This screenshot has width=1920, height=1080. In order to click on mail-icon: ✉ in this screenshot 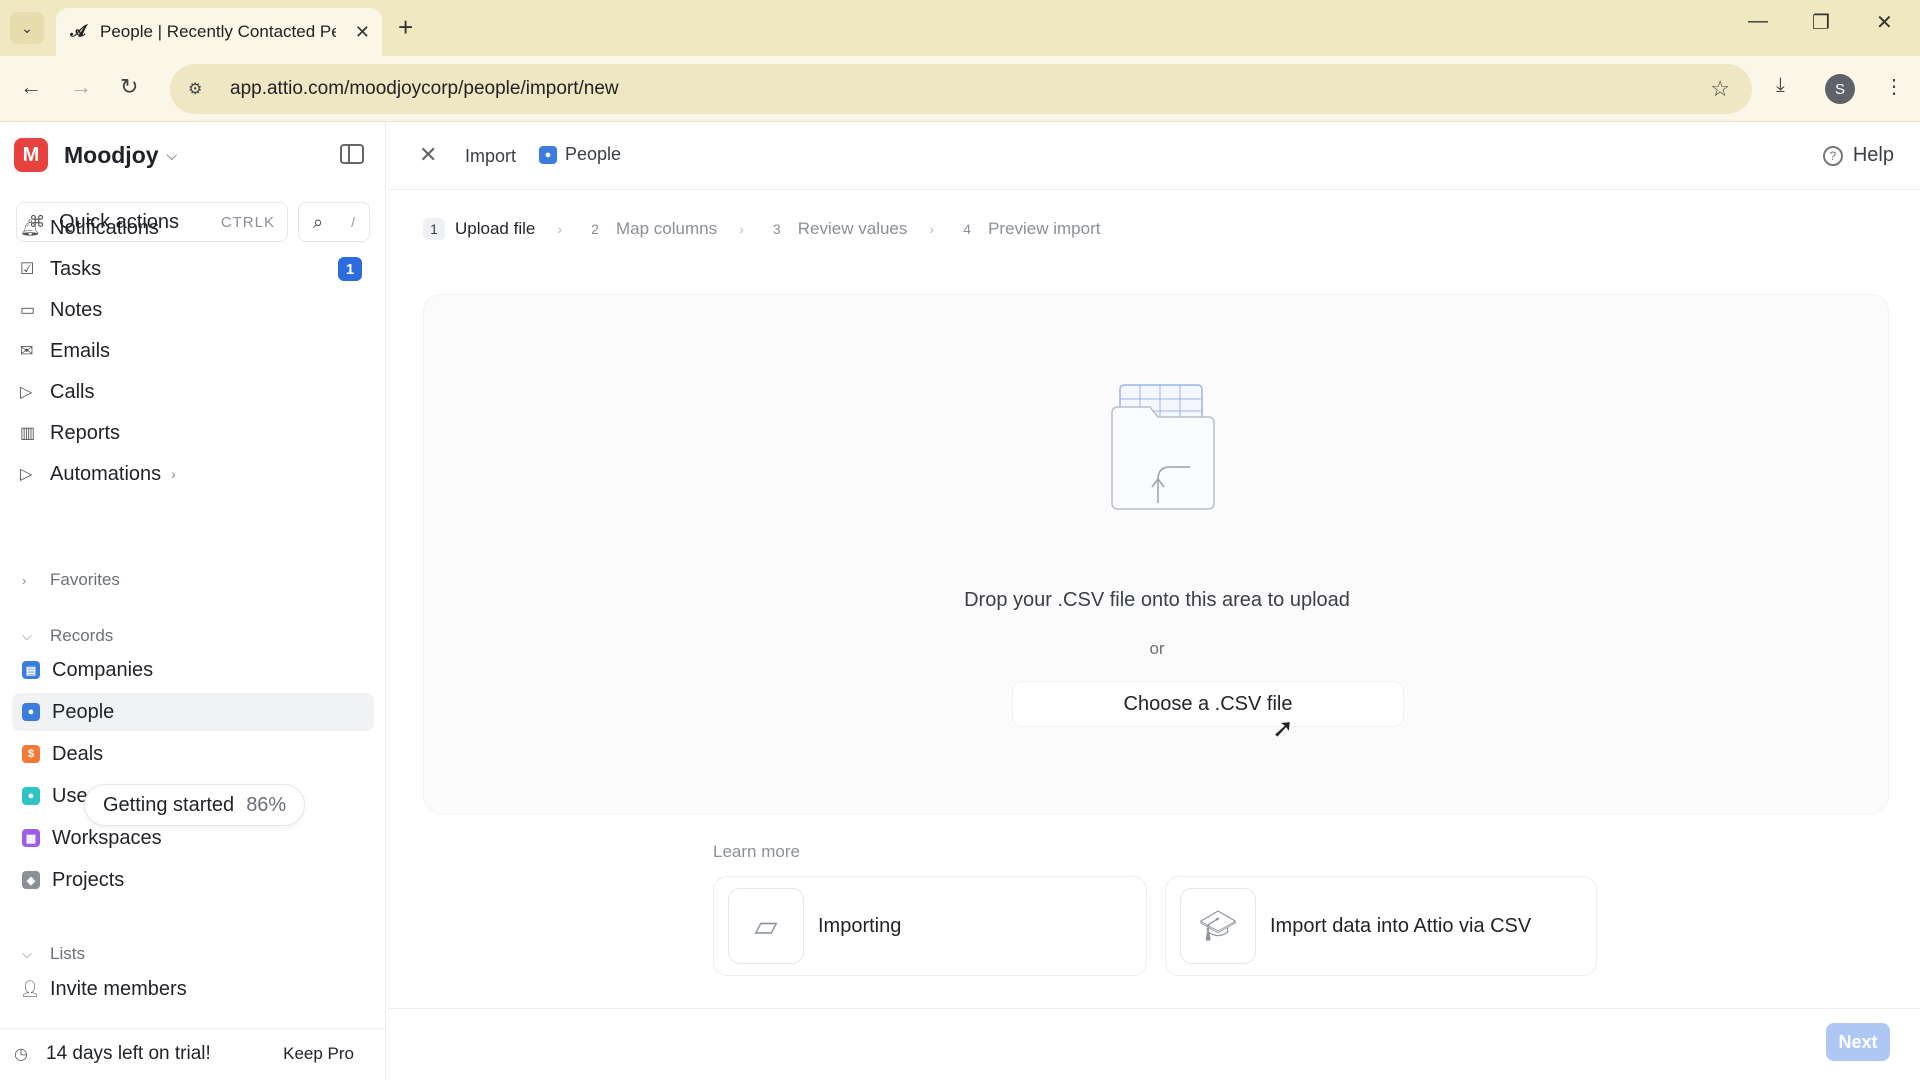, I will do `click(27, 351)`.